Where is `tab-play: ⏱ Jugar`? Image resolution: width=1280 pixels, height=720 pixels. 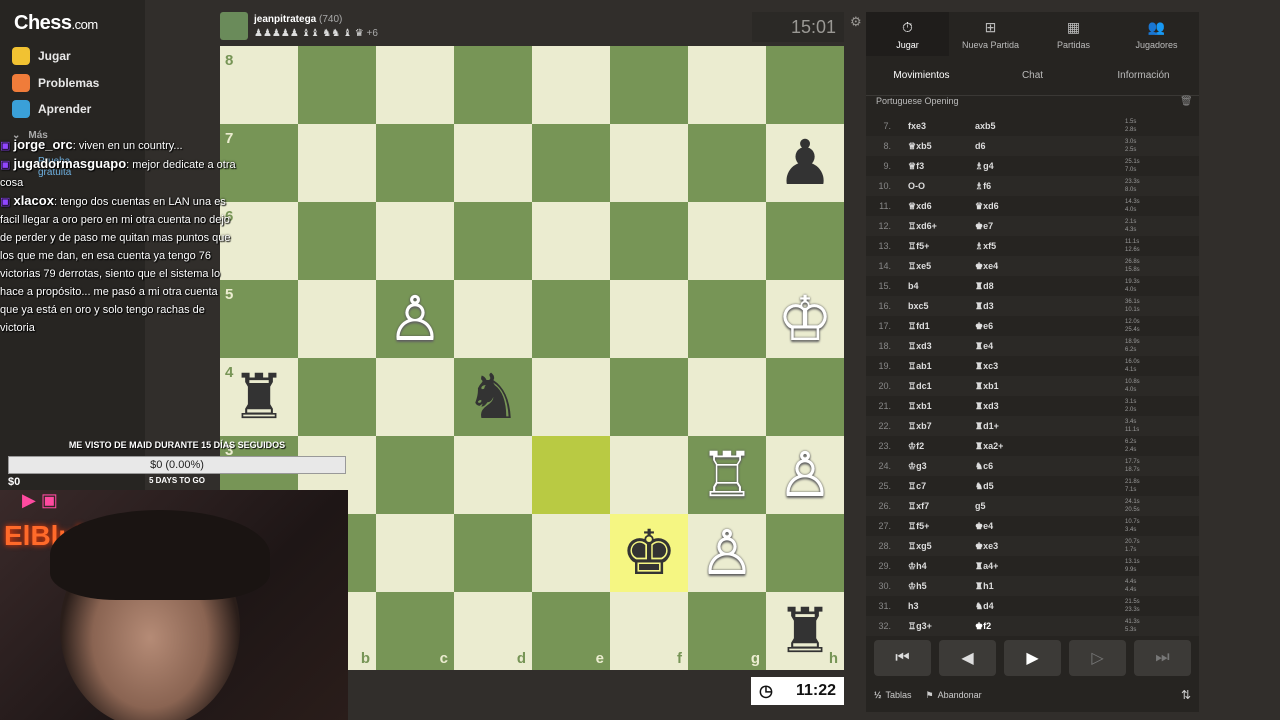 tab-play: ⏱ Jugar is located at coordinates (907, 34).